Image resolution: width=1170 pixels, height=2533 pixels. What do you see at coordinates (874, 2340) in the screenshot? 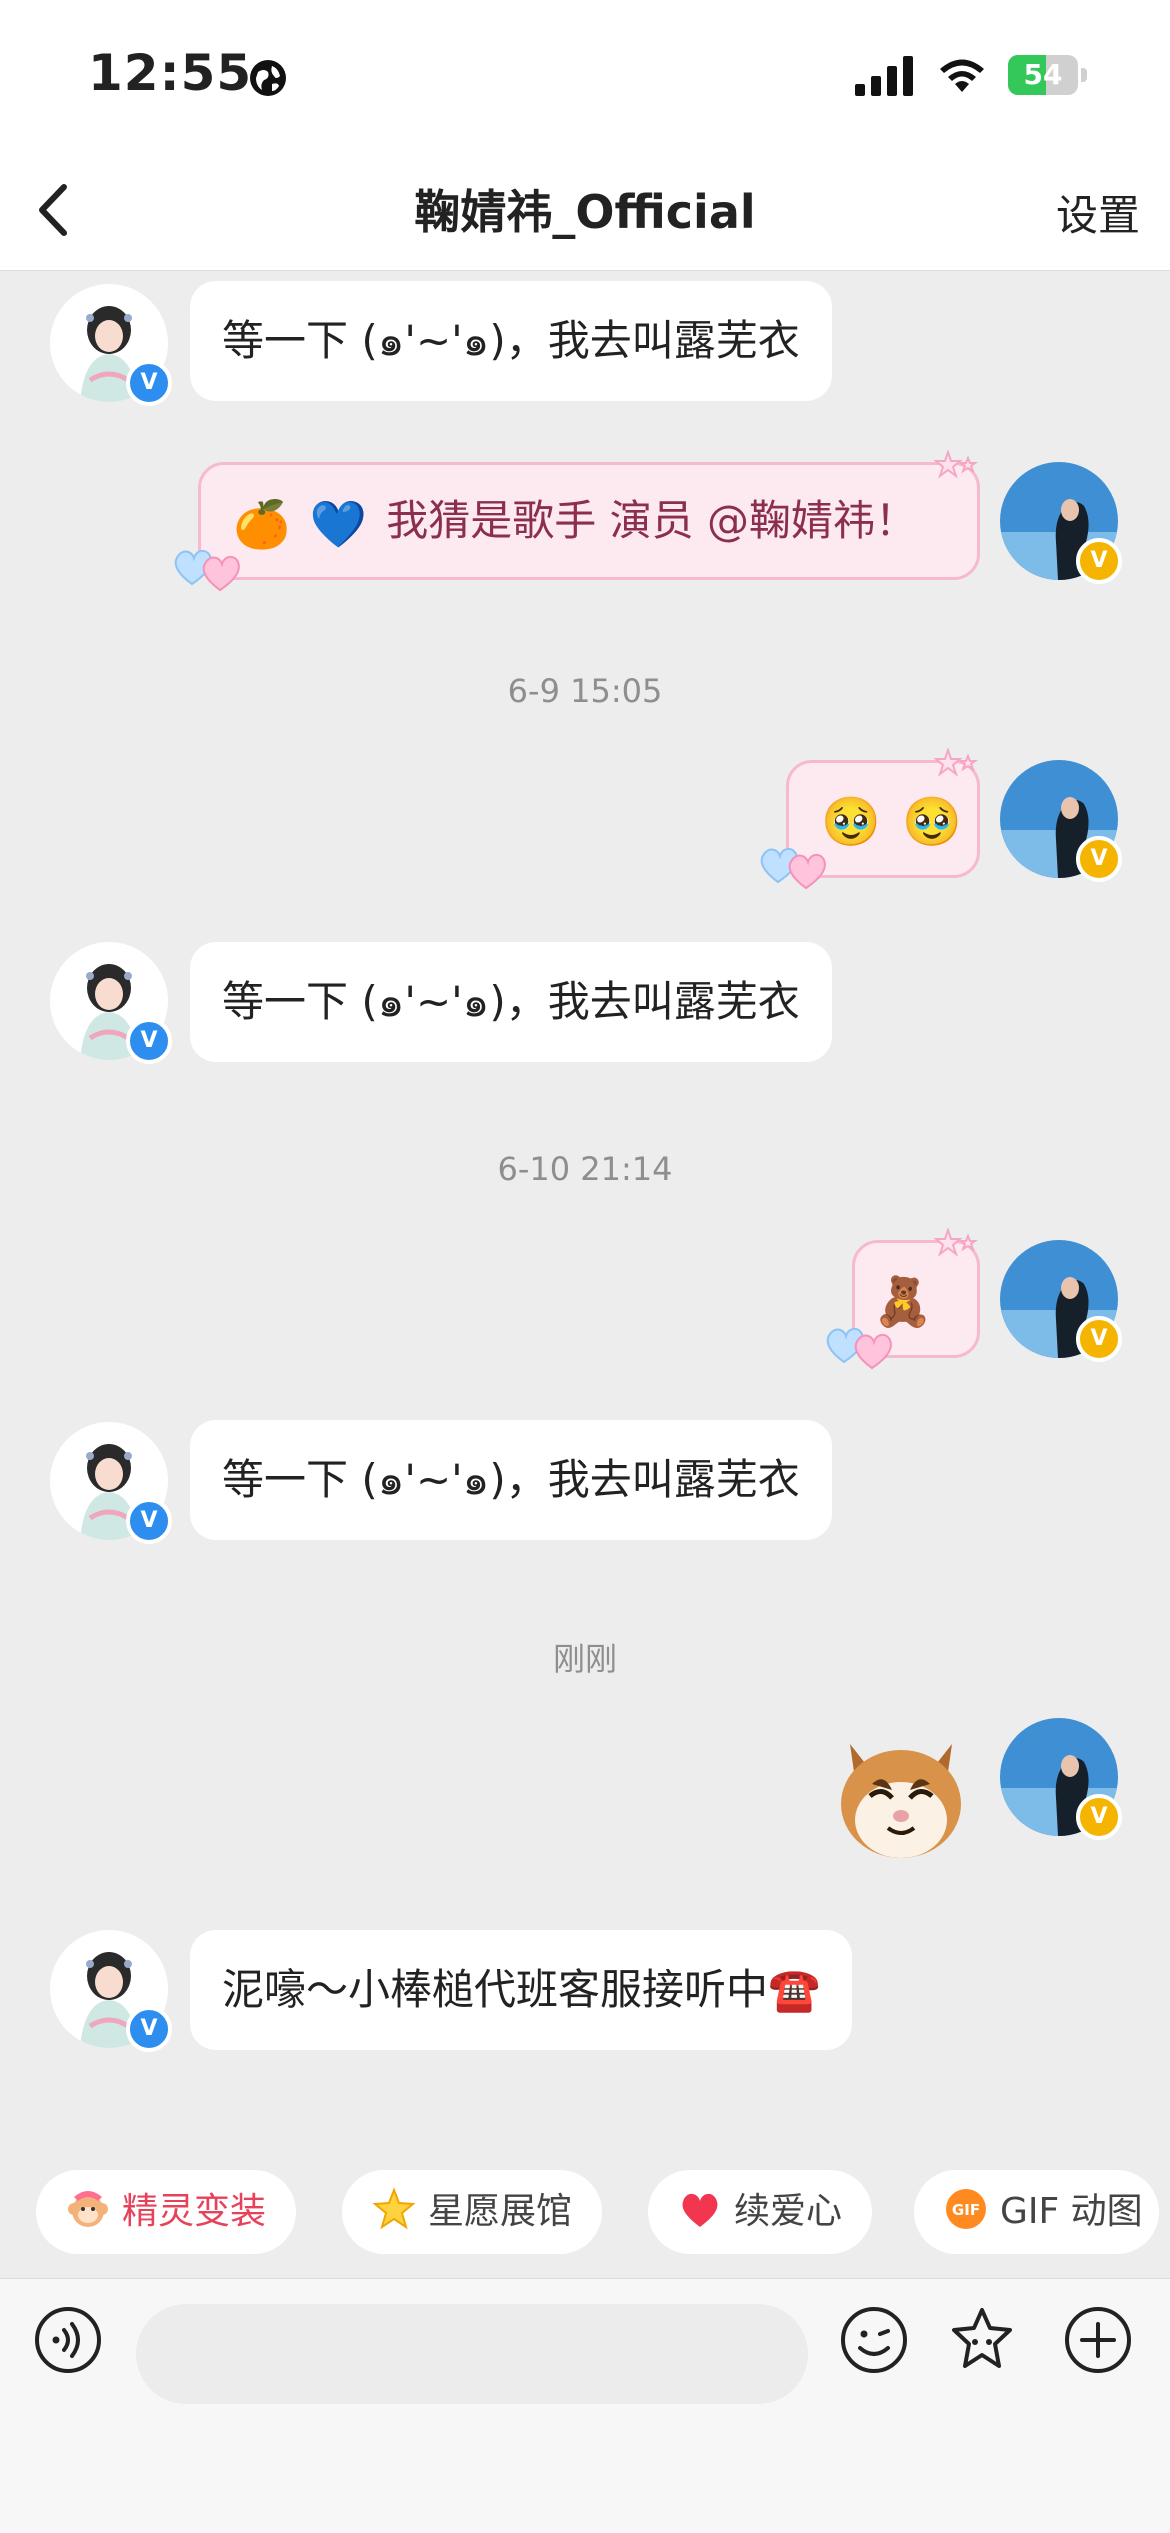
I see `emoji-face-icon` at bounding box center [874, 2340].